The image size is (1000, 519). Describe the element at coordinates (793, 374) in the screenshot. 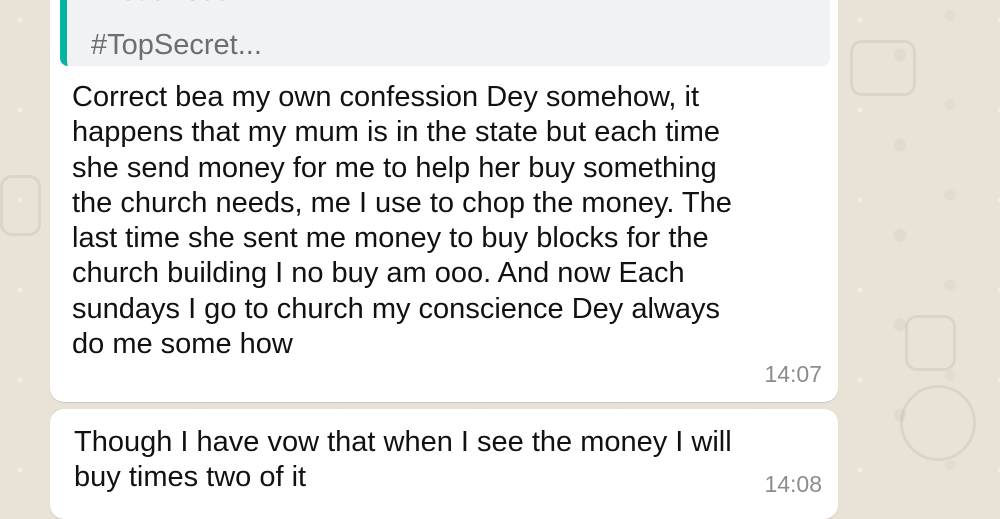

I see `message-timestamp: 14:07` at that location.